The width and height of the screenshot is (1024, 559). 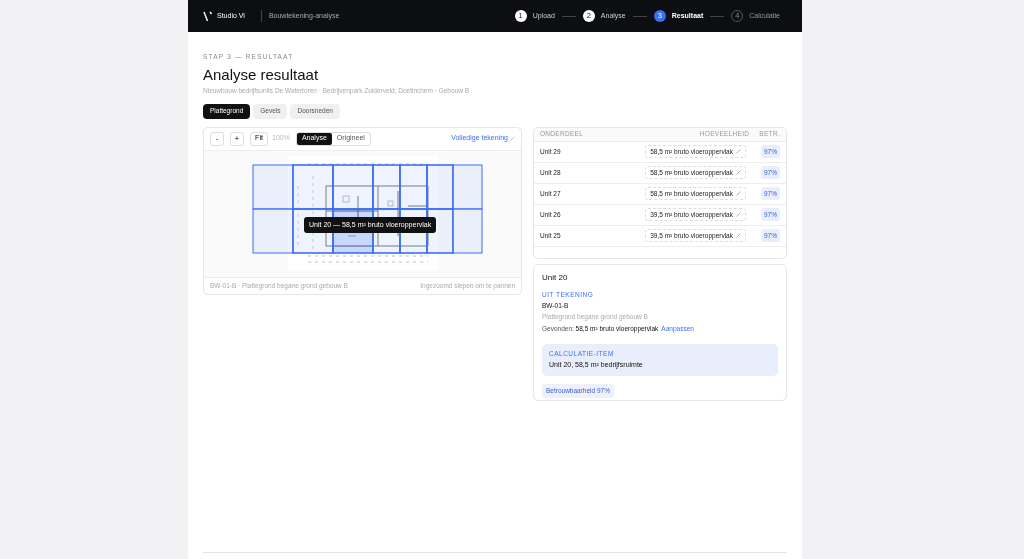 What do you see at coordinates (261, 74) in the screenshot?
I see `page-title: Analyse resultaat` at bounding box center [261, 74].